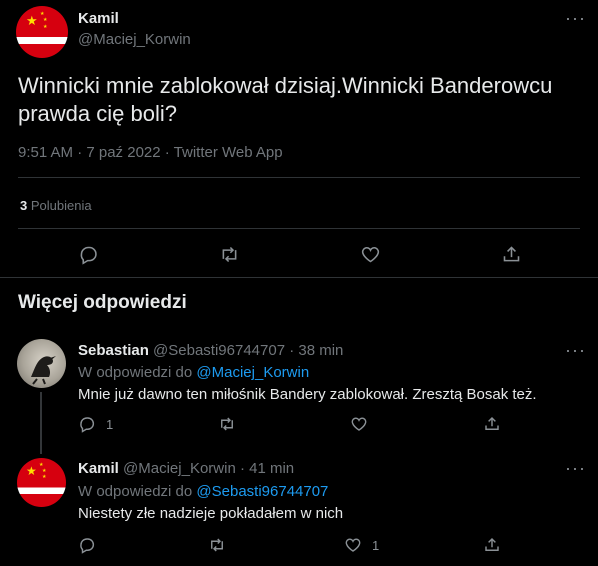  I want to click on like-button: 1, so click(361, 545).